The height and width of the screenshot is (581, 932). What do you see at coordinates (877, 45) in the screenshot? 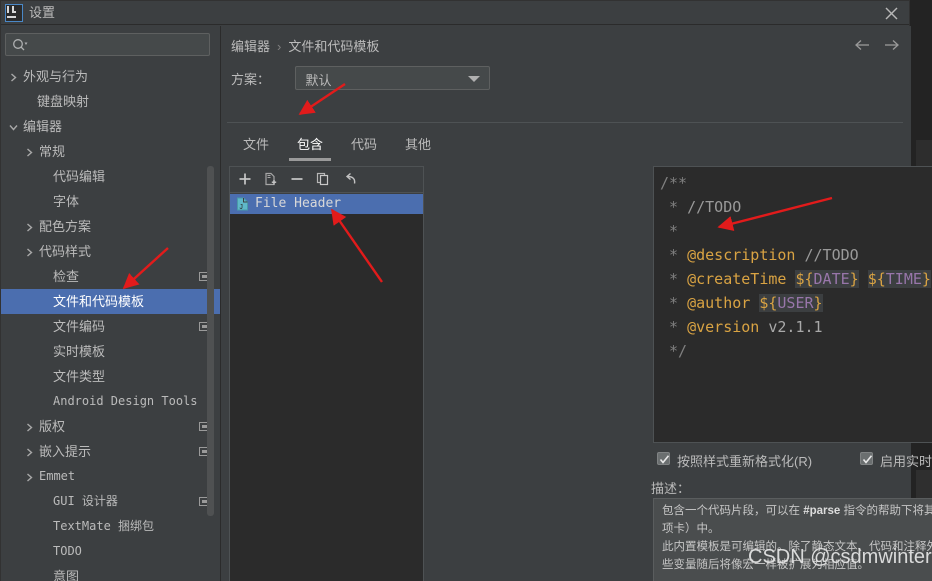
I see `navigation-arrows` at bounding box center [877, 45].